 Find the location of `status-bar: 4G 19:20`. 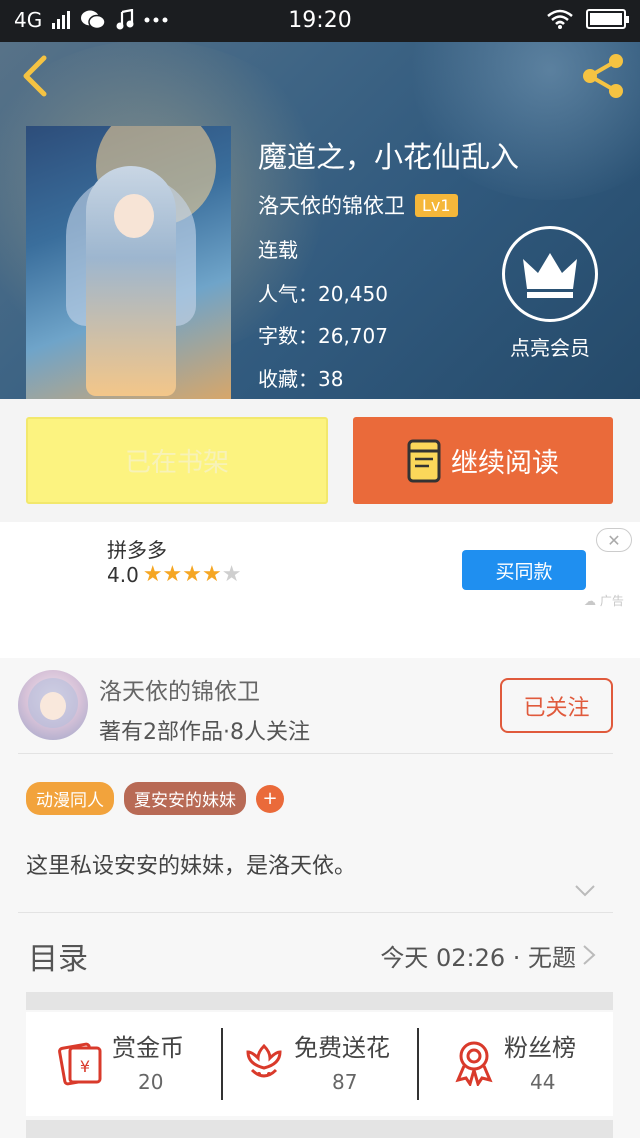

status-bar: 4G 19:20 is located at coordinates (320, 21).